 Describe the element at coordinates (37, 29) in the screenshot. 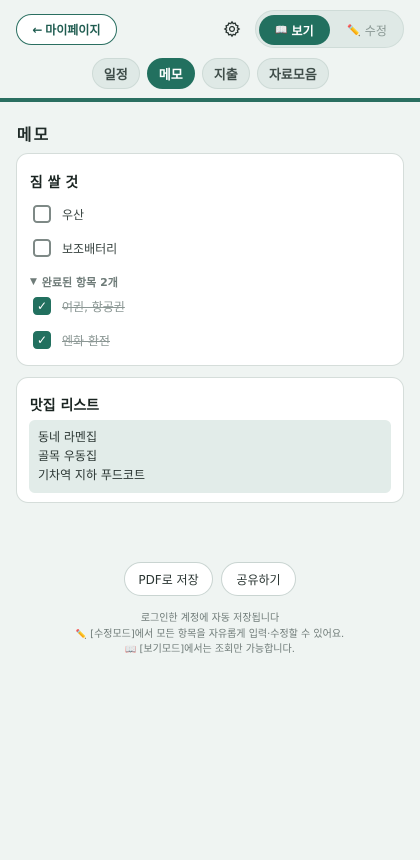

I see `back-arrow-icon: ←` at that location.